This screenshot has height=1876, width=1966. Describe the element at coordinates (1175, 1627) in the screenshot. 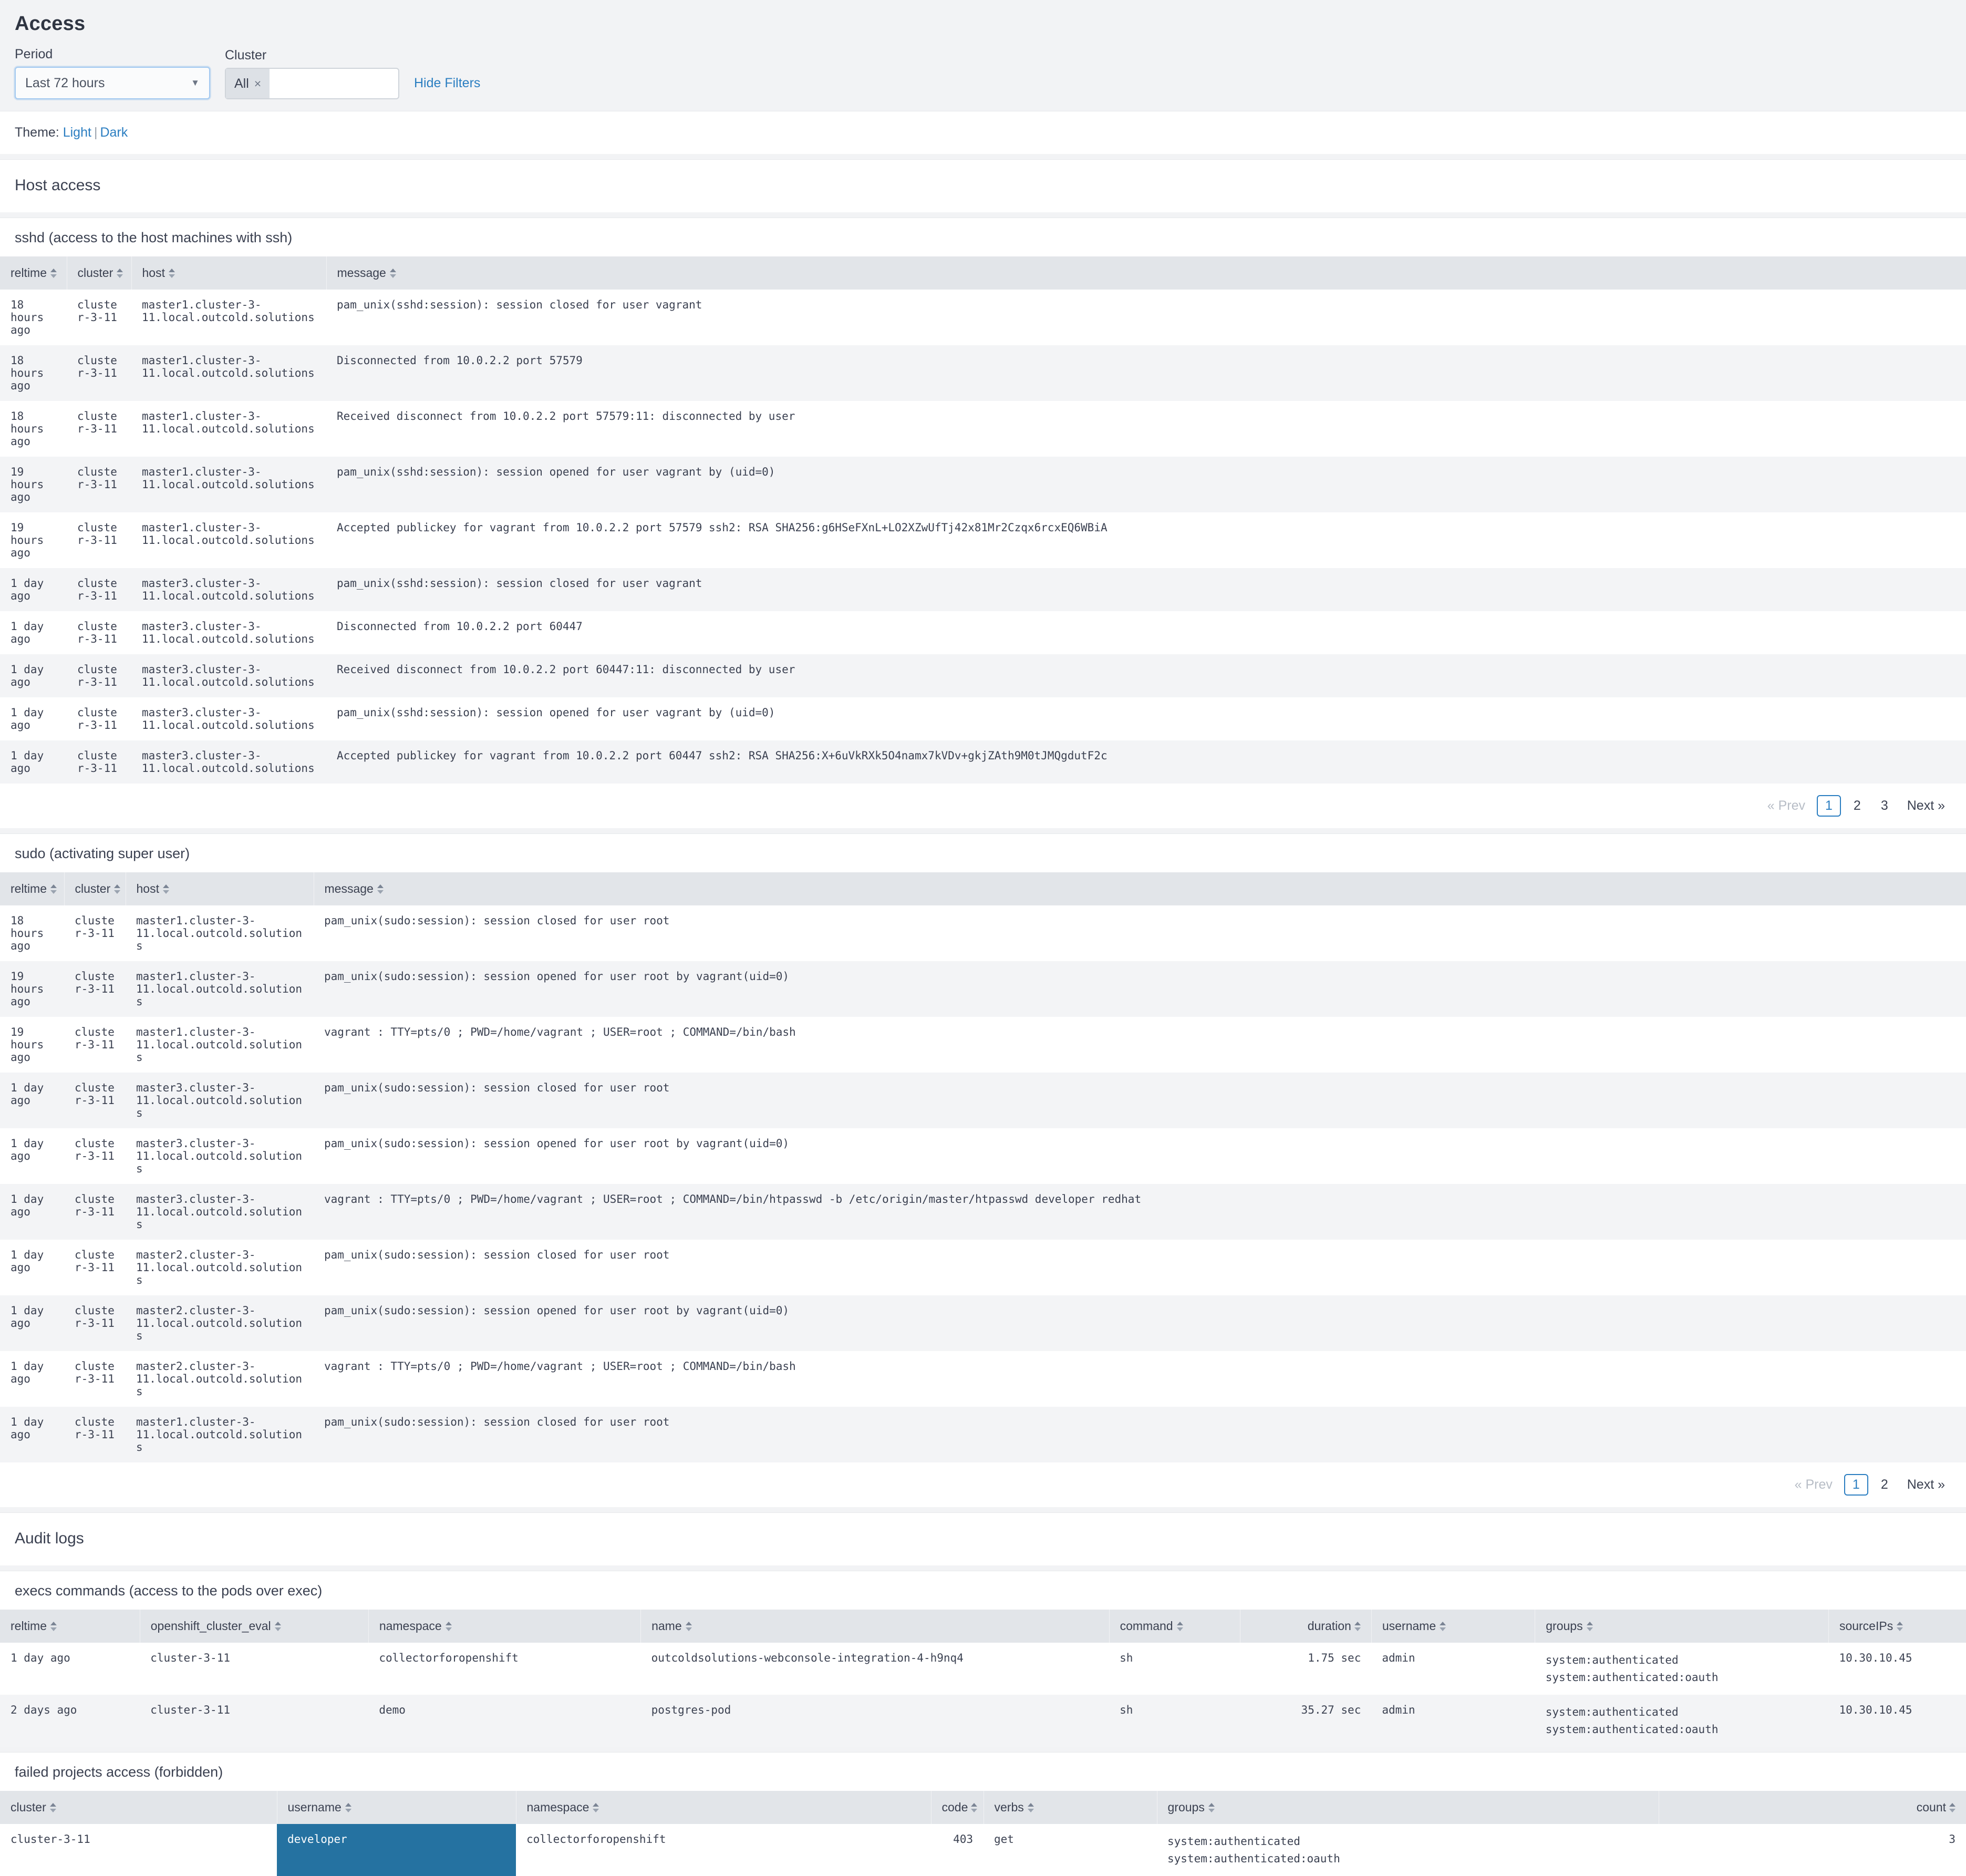

I see `execs-col-command: command` at that location.